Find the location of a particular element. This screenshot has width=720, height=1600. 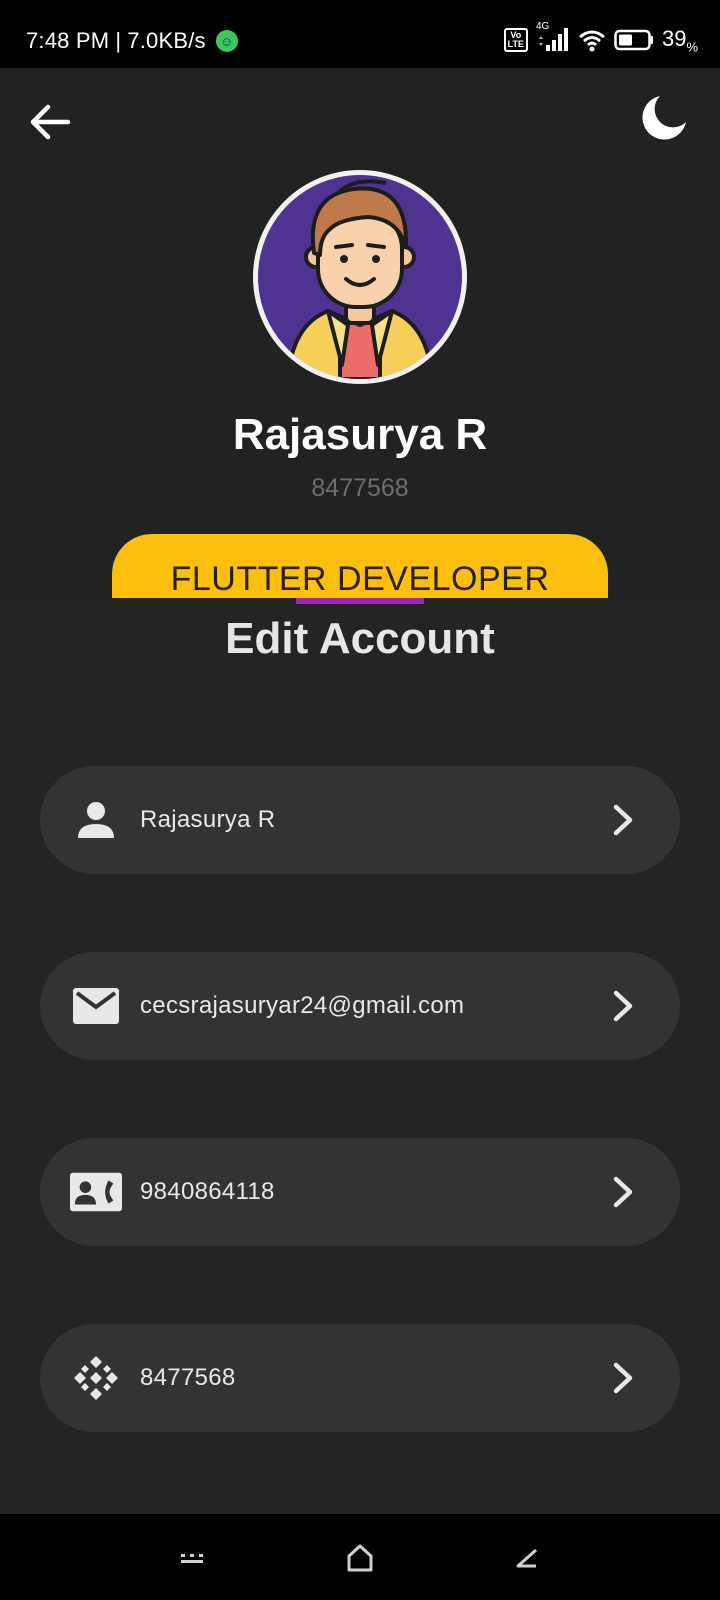

battery-value: 39 is located at coordinates (674, 38).